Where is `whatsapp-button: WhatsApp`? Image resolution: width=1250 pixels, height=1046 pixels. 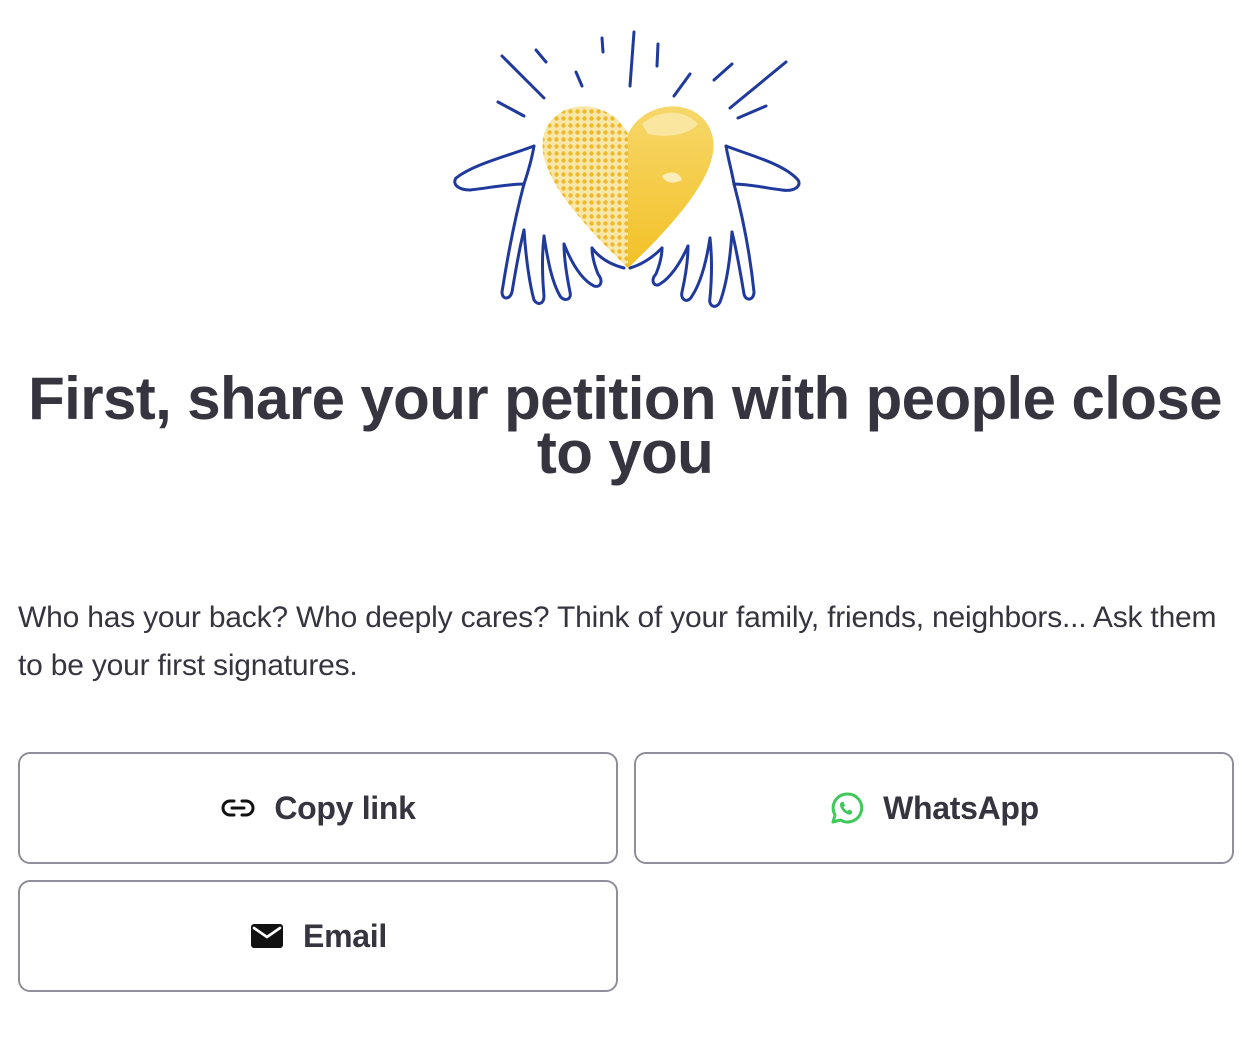
whatsapp-button: WhatsApp is located at coordinates (934, 808).